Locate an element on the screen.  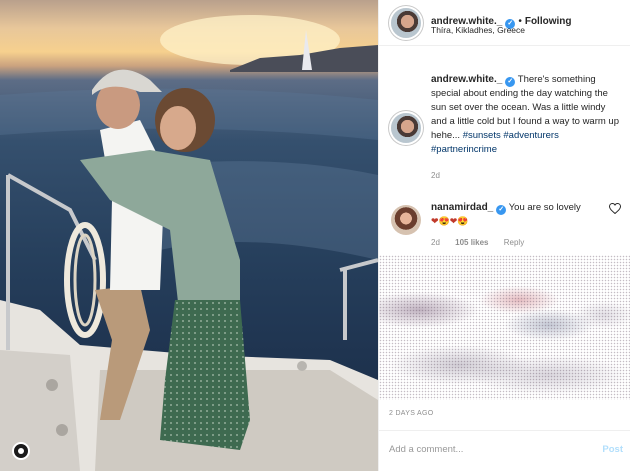
heart-icon is located at coordinates (615, 208).